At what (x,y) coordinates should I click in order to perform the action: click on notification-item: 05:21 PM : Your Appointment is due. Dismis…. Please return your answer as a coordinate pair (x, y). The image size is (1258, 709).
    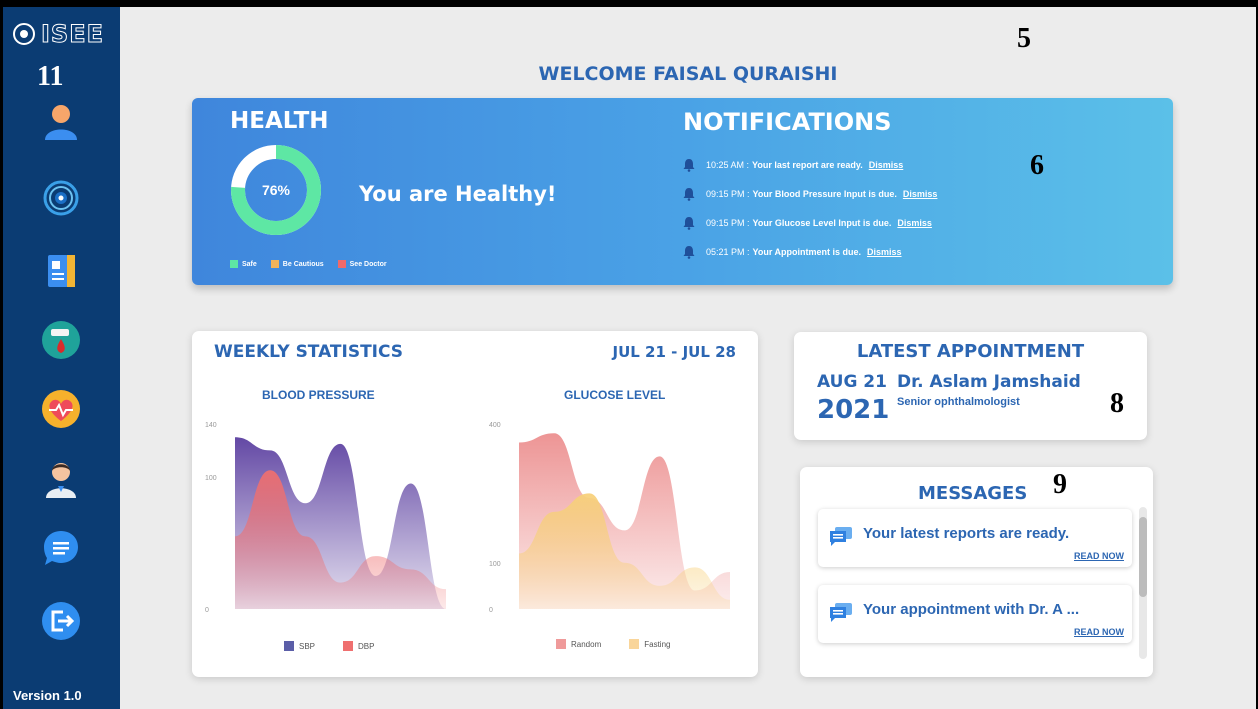
    Looking at the image, I should click on (809, 251).